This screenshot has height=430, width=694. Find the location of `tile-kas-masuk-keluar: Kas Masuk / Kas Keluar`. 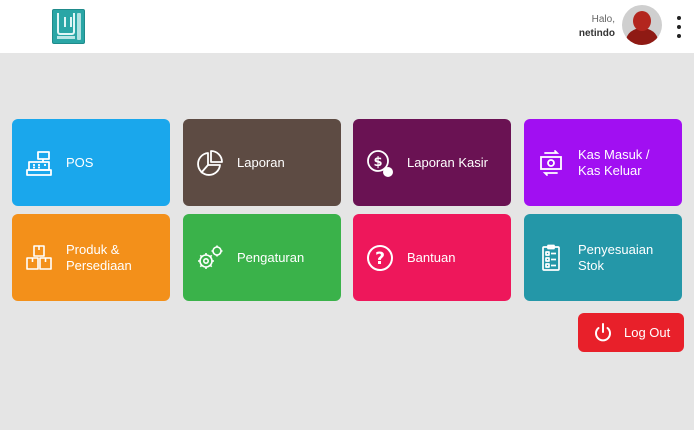

tile-kas-masuk-keluar: Kas Masuk / Kas Keluar is located at coordinates (603, 162).